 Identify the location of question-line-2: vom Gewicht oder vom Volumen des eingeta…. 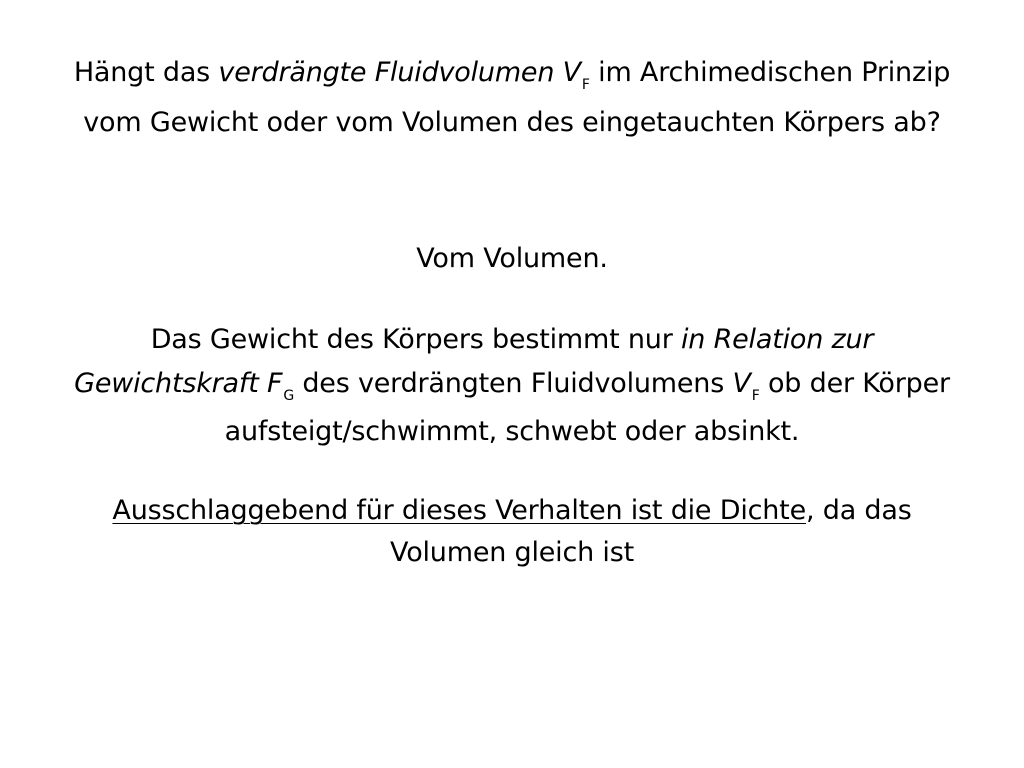
(512, 122).